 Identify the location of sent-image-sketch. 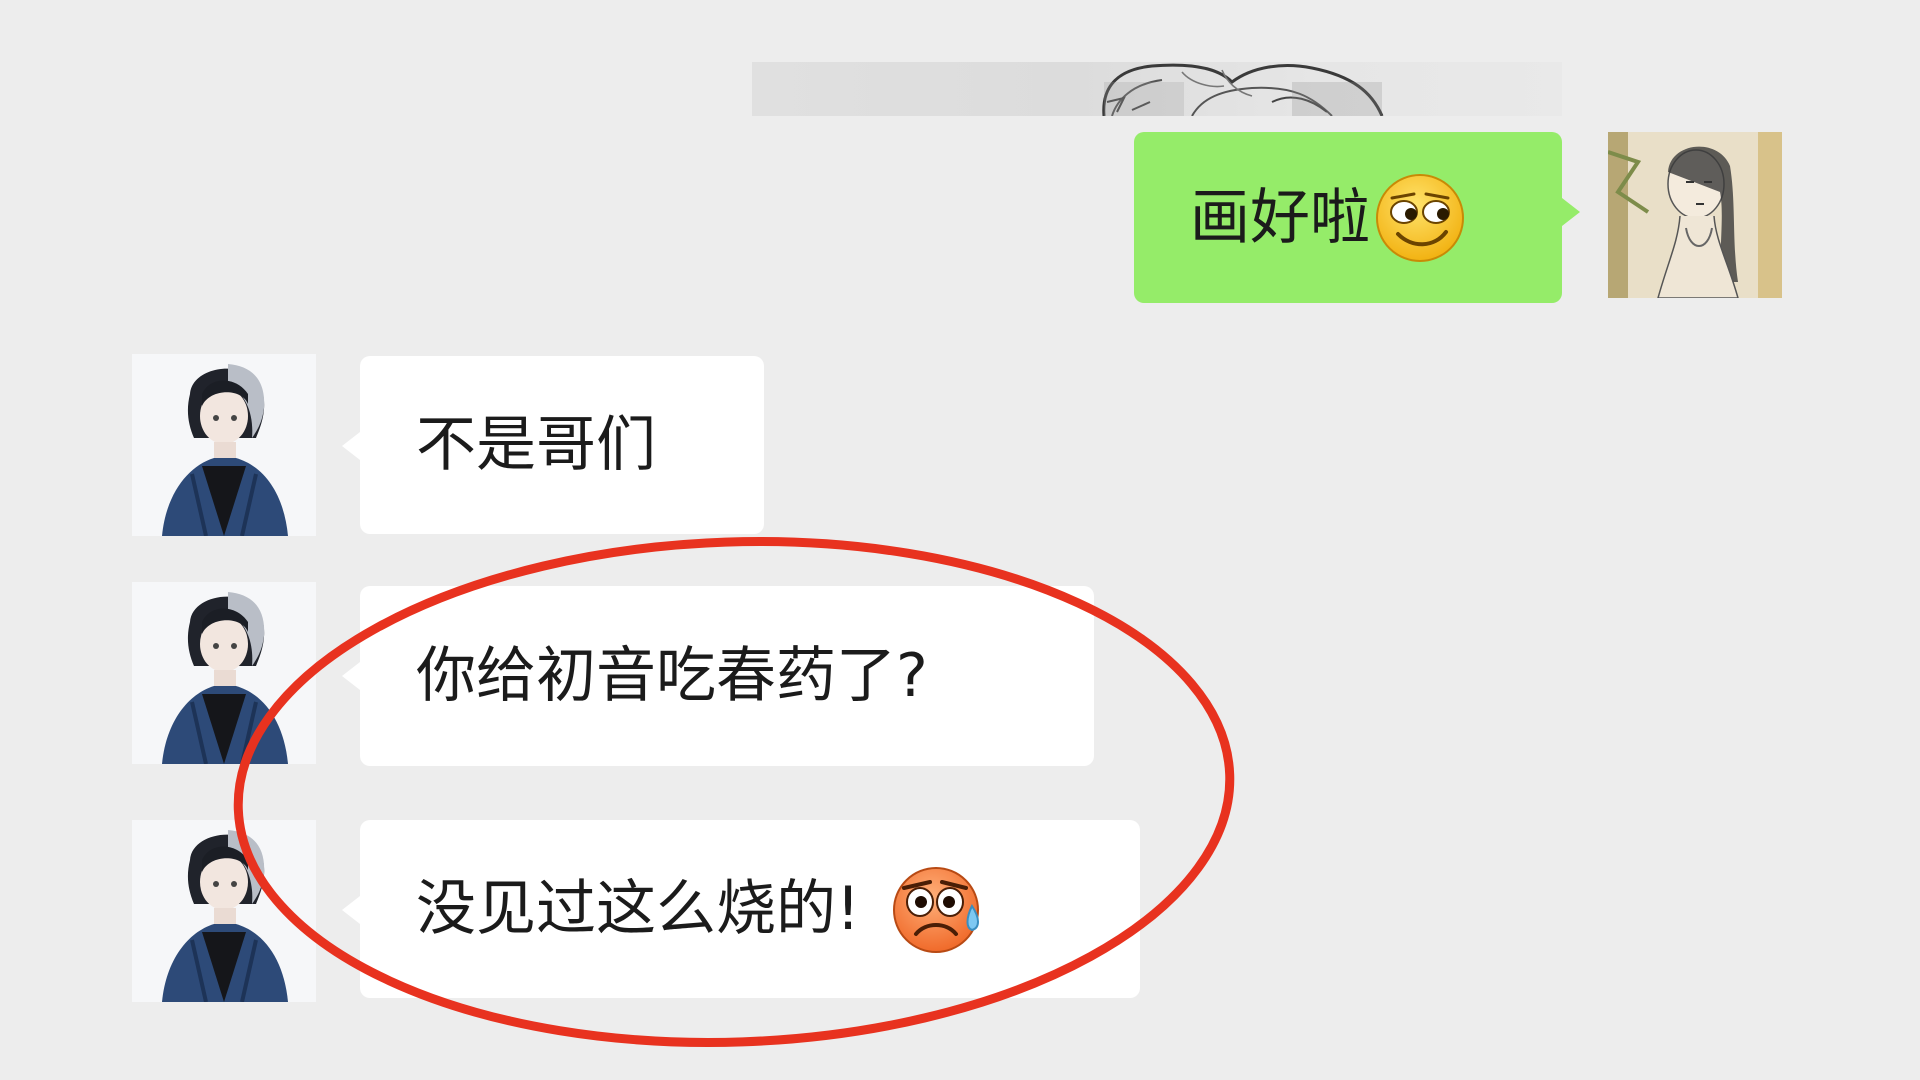
(1157, 89).